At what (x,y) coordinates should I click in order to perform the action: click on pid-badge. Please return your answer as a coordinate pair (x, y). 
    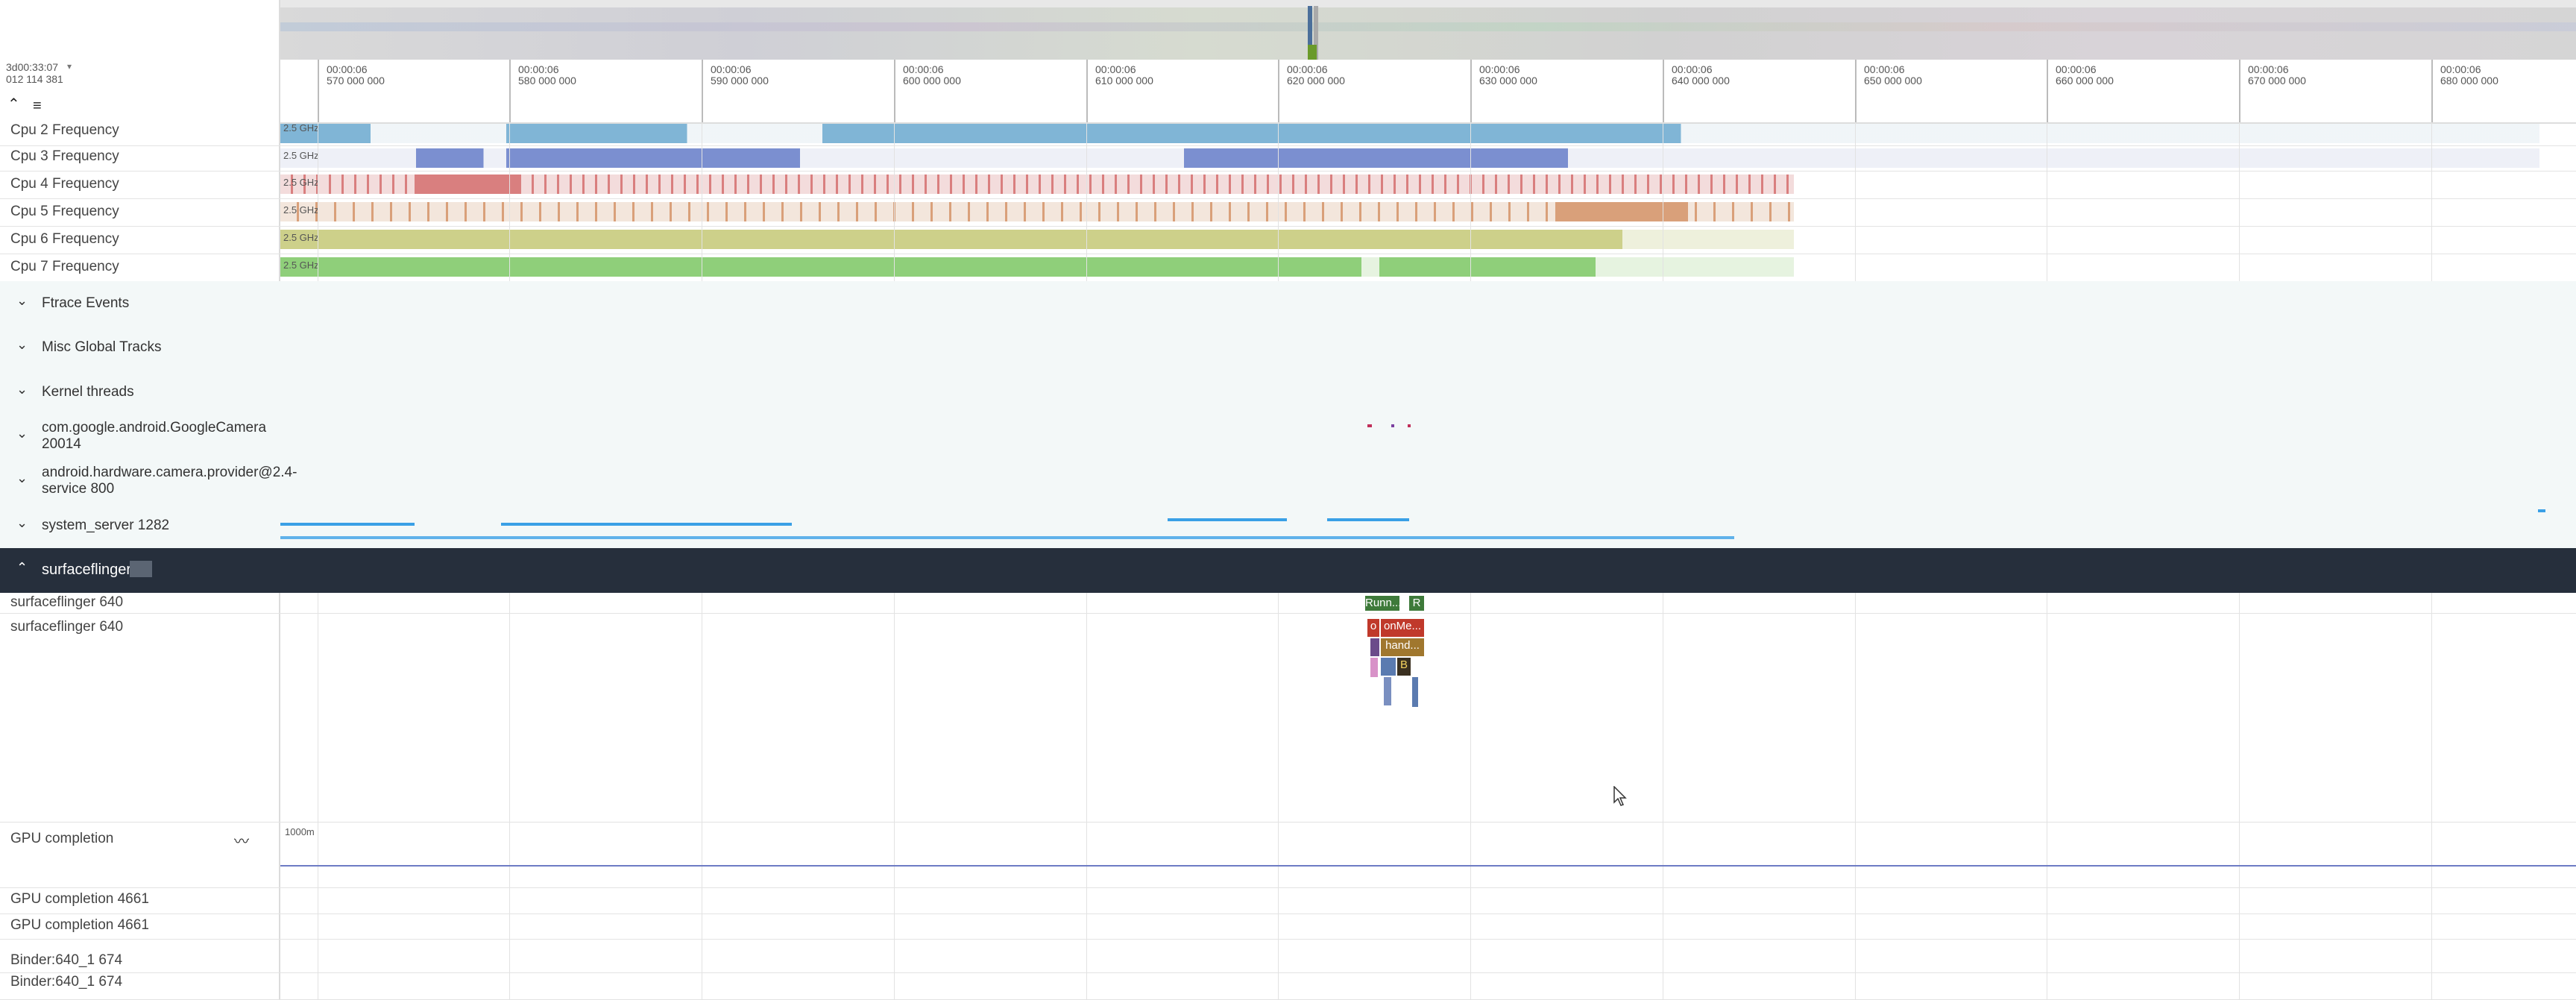
    Looking at the image, I should click on (141, 569).